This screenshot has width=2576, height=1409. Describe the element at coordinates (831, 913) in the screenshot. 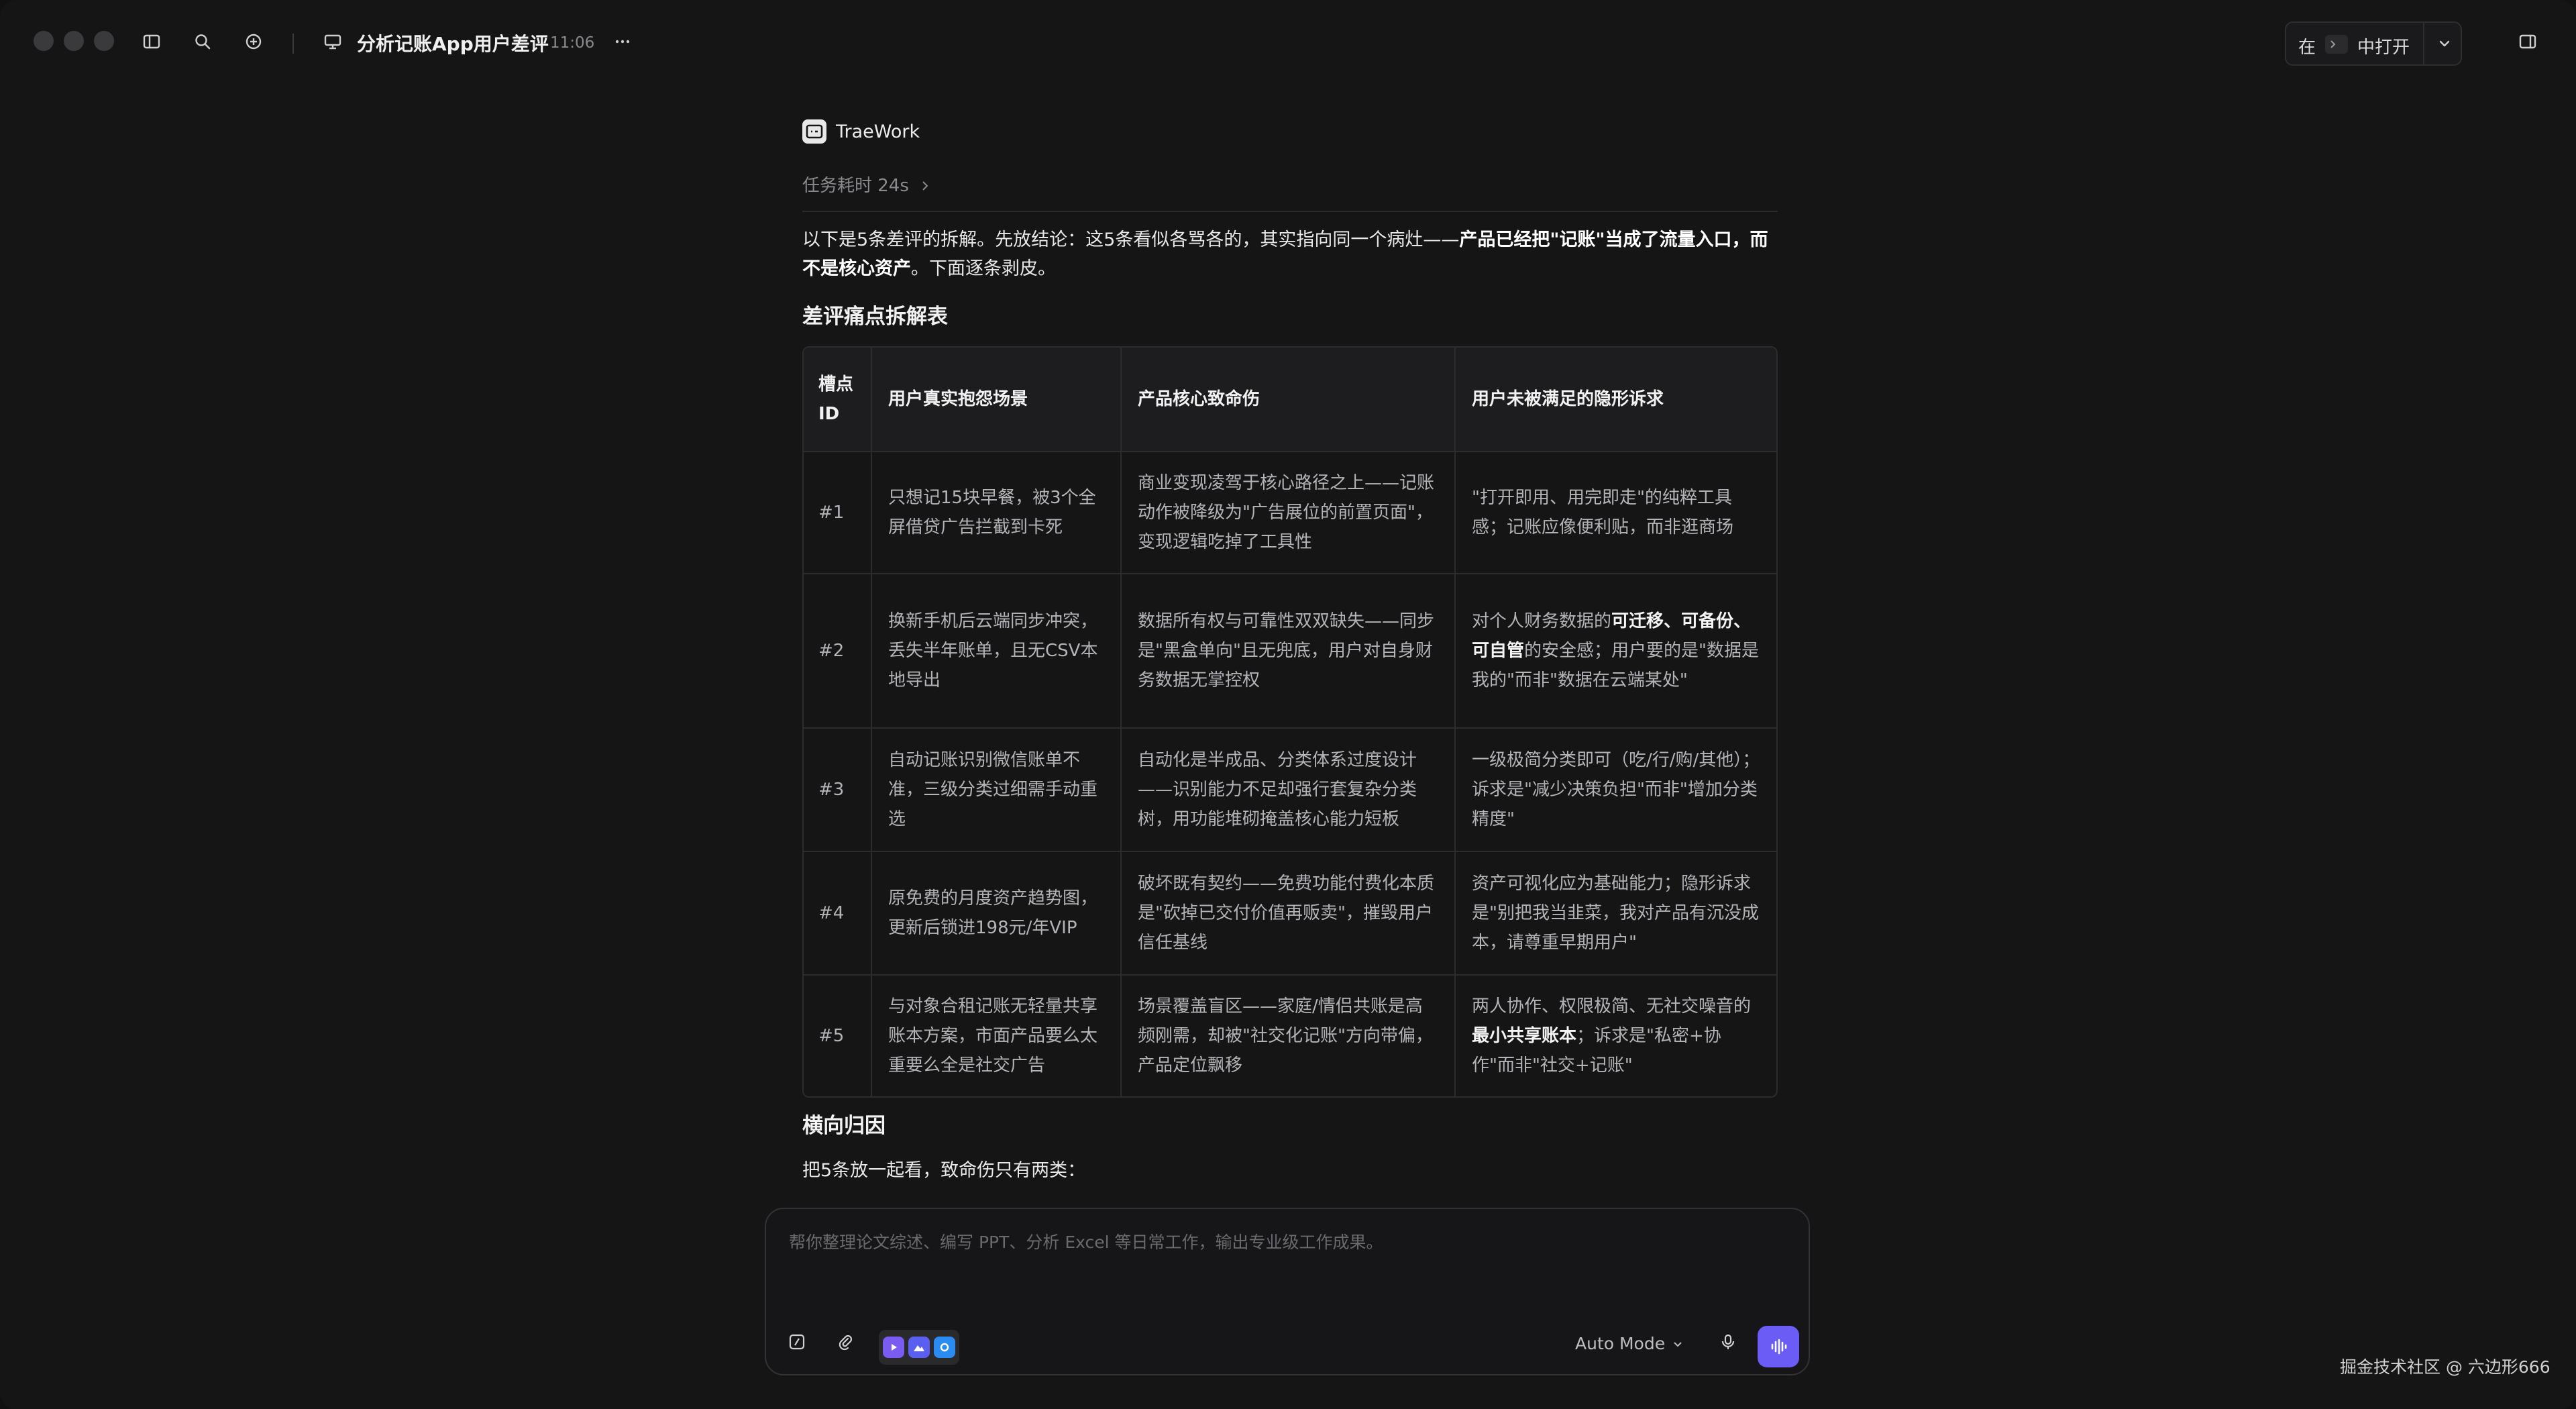

I see `row-id: #4` at that location.